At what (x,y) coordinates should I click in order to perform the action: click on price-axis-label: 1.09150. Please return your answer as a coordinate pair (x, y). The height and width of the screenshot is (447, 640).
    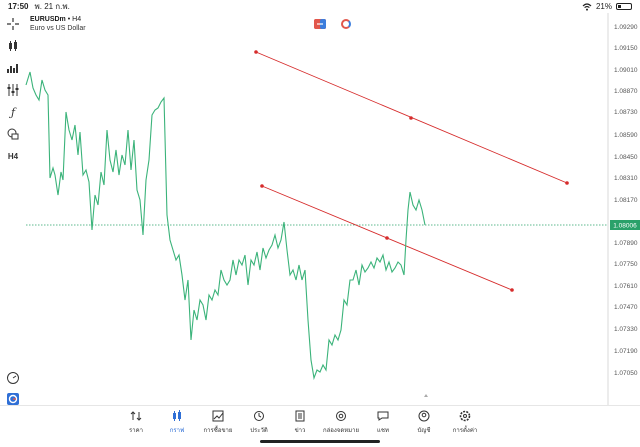
    Looking at the image, I should click on (626, 48).